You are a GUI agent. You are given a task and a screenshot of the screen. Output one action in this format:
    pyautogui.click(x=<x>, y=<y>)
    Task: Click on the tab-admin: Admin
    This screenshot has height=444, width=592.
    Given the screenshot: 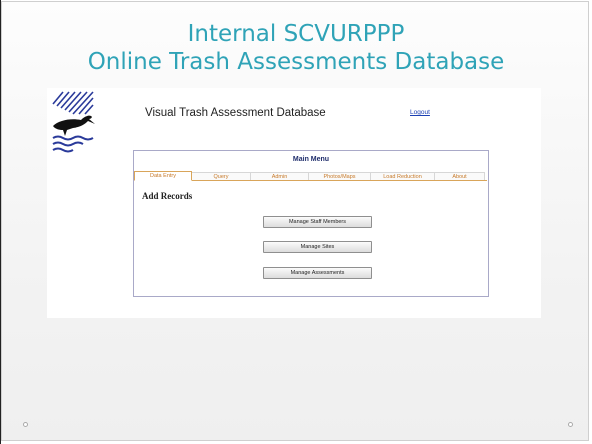 What is the action you would take?
    pyautogui.click(x=280, y=176)
    